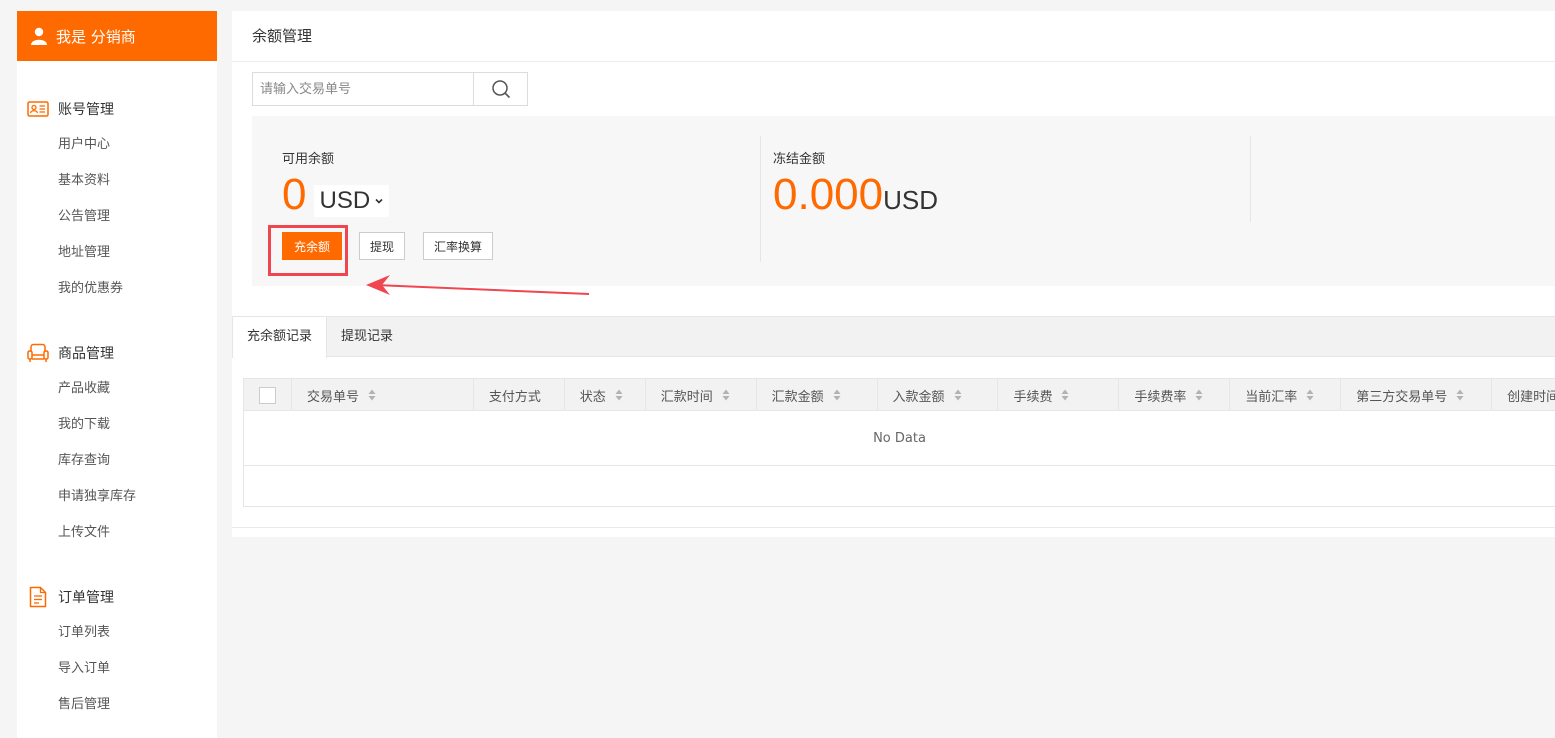 This screenshot has width=1555, height=738. What do you see at coordinates (938, 395) in the screenshot?
I see `column-header: 入款金额` at bounding box center [938, 395].